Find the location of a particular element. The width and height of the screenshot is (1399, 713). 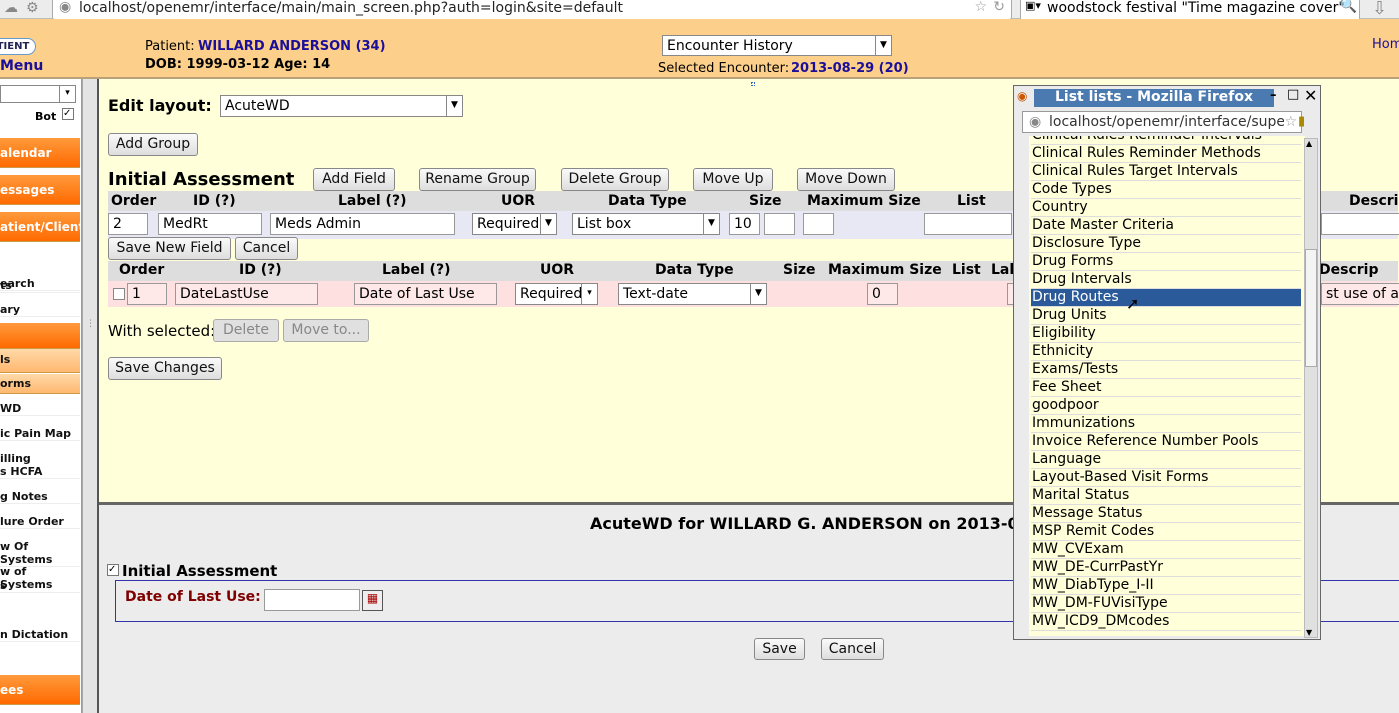

list-item: Drug Intervals is located at coordinates (1166, 280).